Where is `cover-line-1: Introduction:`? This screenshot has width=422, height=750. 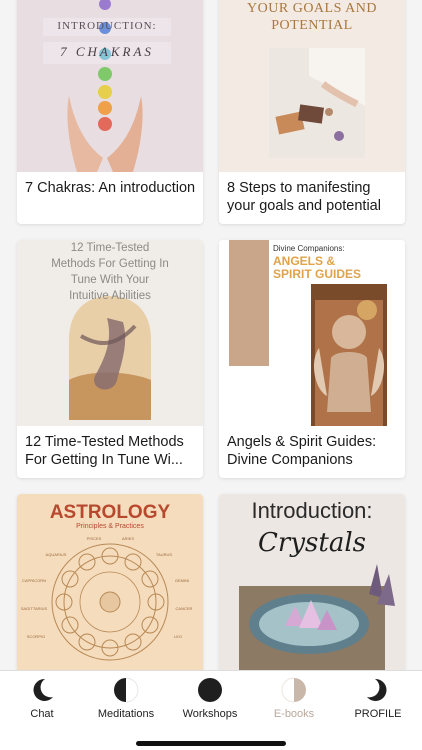 cover-line-1: Introduction: is located at coordinates (312, 510).